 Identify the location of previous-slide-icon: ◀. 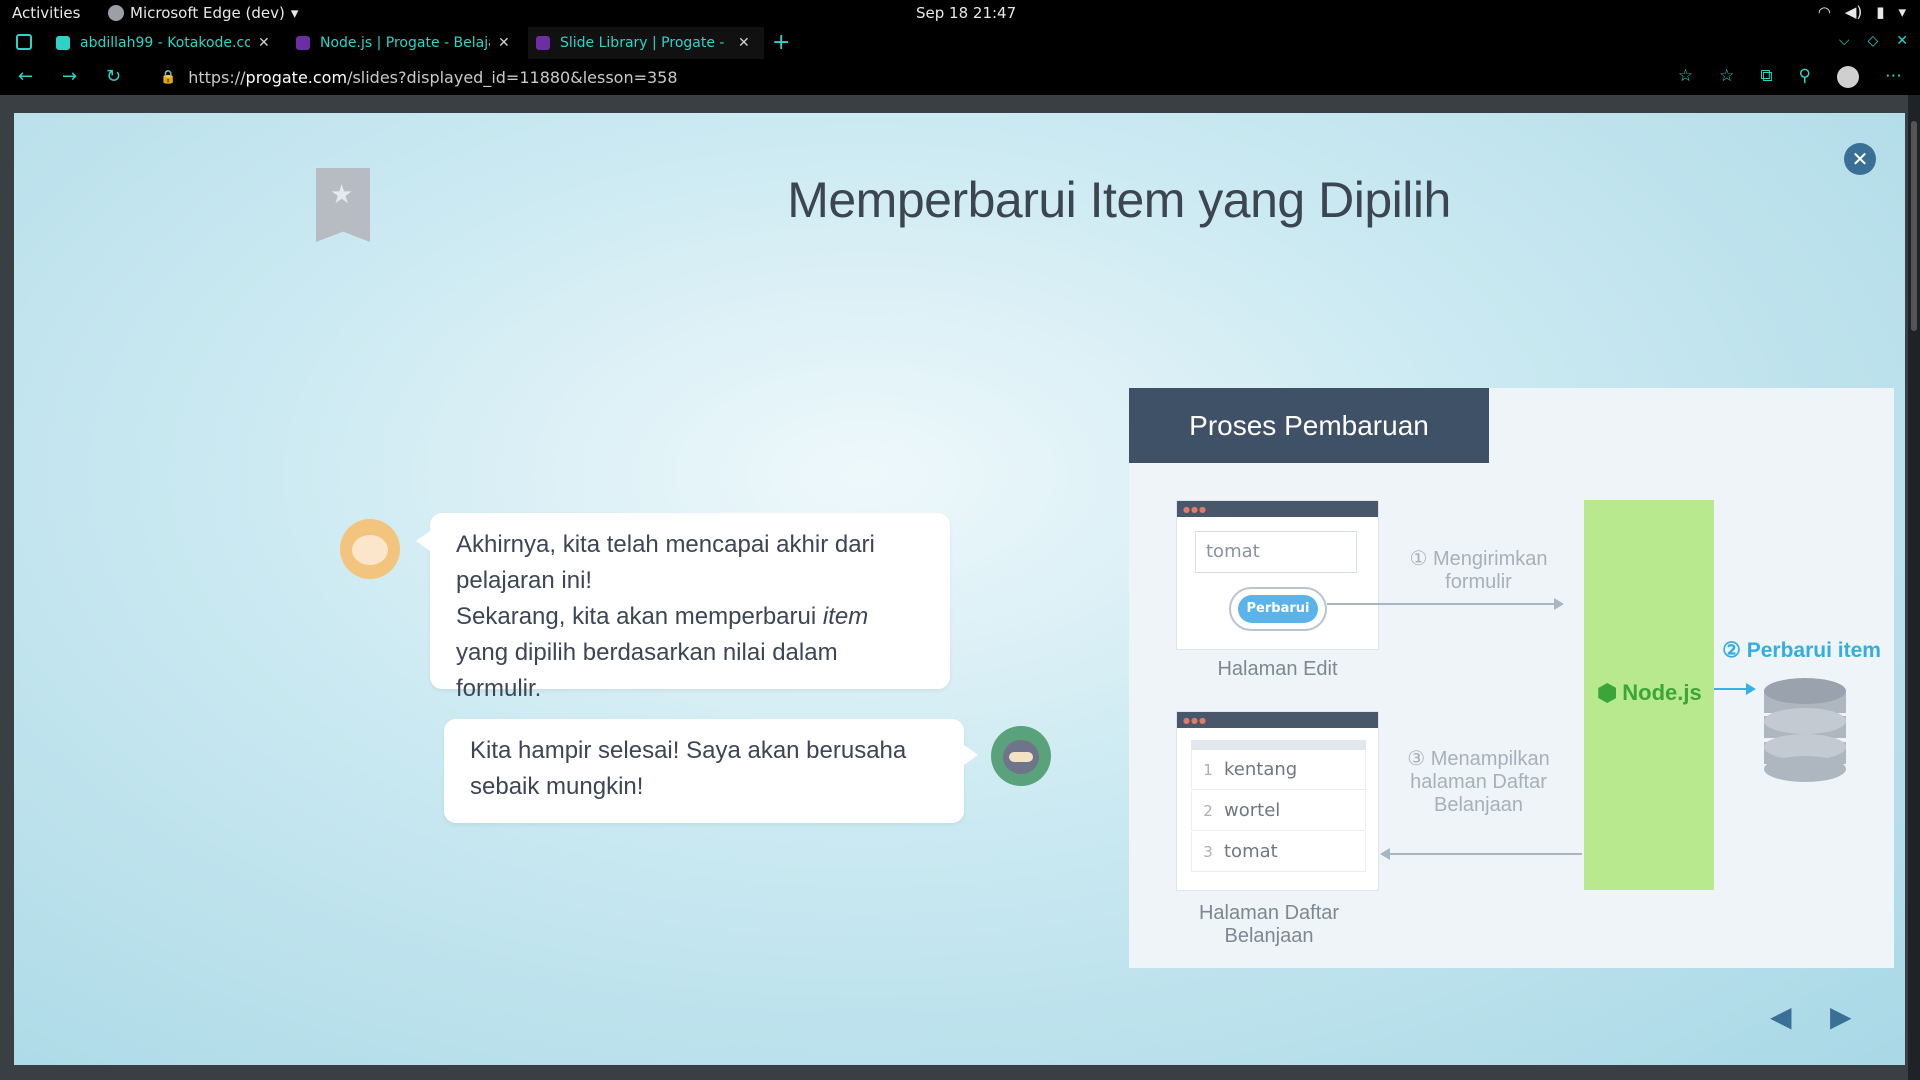
(1781, 1016).